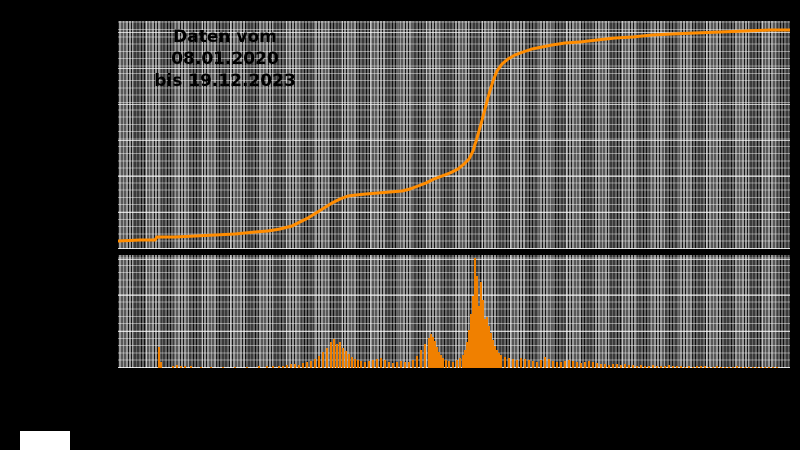 Image resolution: width=800 pixels, height=450 pixels. Describe the element at coordinates (225, 81) in the screenshot. I see `date-range-line2: bis 19.12.2023` at that location.